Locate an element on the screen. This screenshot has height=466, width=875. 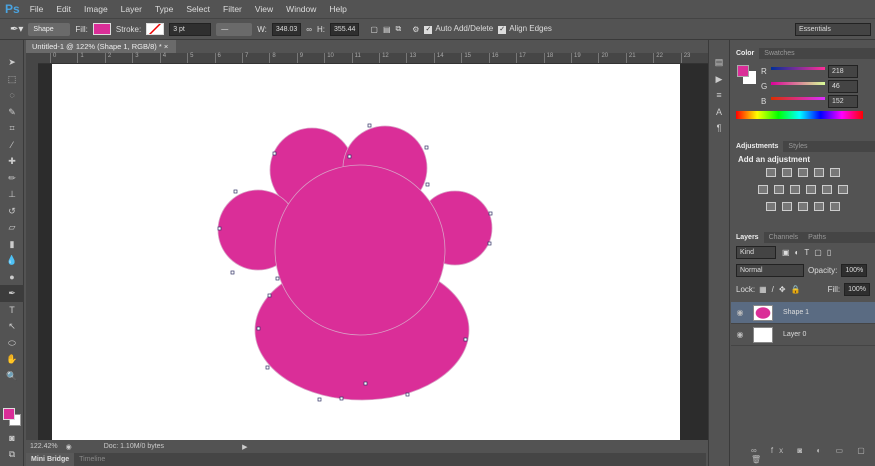
character-panel-icon: A is located at coordinates (719, 112).